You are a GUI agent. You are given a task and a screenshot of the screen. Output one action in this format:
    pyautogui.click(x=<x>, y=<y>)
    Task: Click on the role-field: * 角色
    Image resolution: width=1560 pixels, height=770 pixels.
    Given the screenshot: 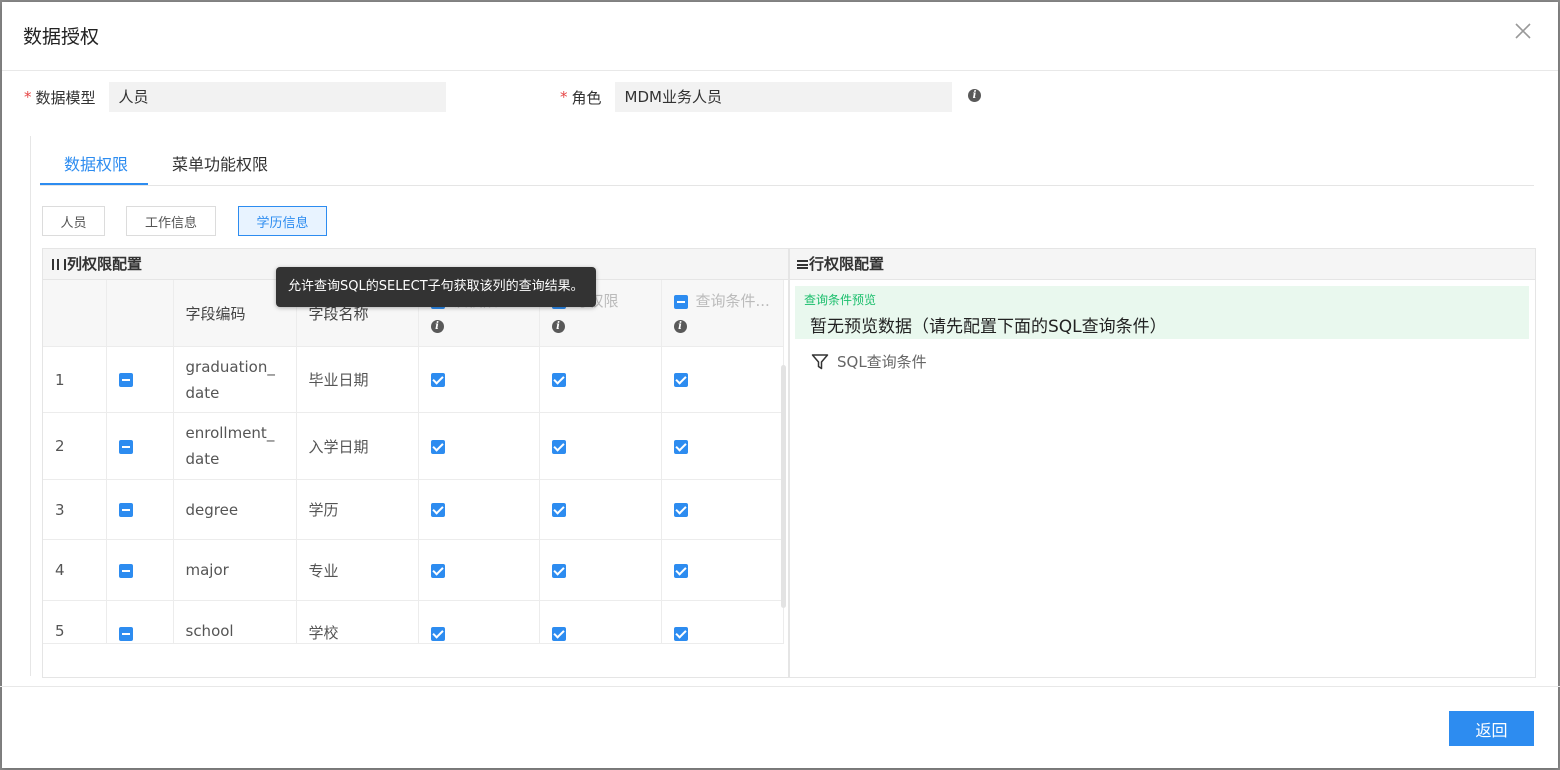 What is the action you would take?
    pyautogui.click(x=756, y=97)
    